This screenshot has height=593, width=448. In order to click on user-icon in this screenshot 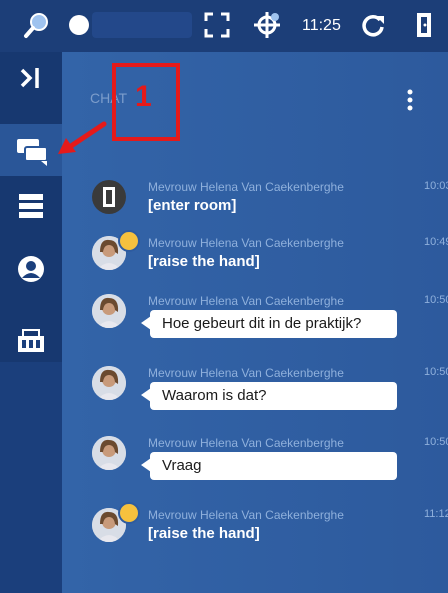, I will do `click(31, 269)`.